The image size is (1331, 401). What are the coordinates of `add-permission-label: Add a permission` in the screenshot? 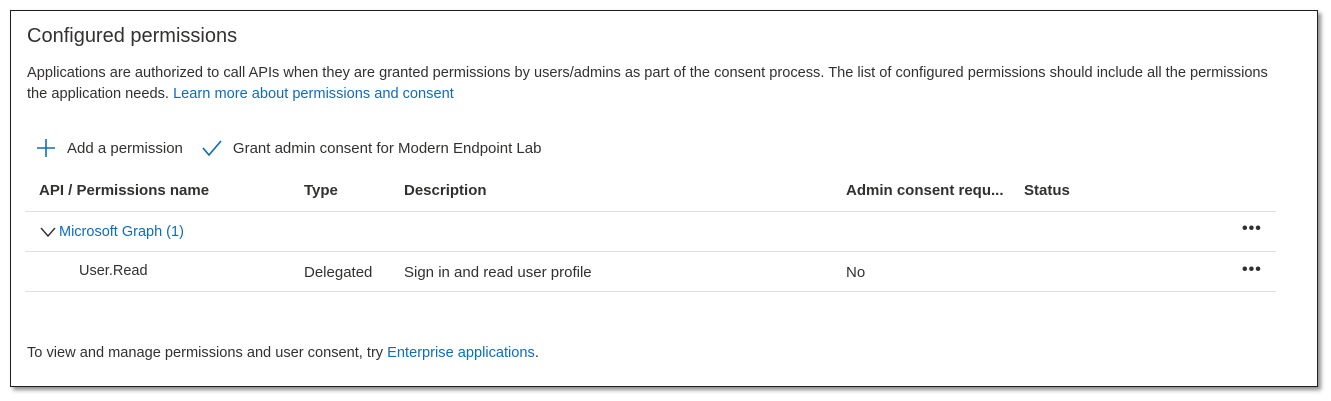 It's located at (125, 148).